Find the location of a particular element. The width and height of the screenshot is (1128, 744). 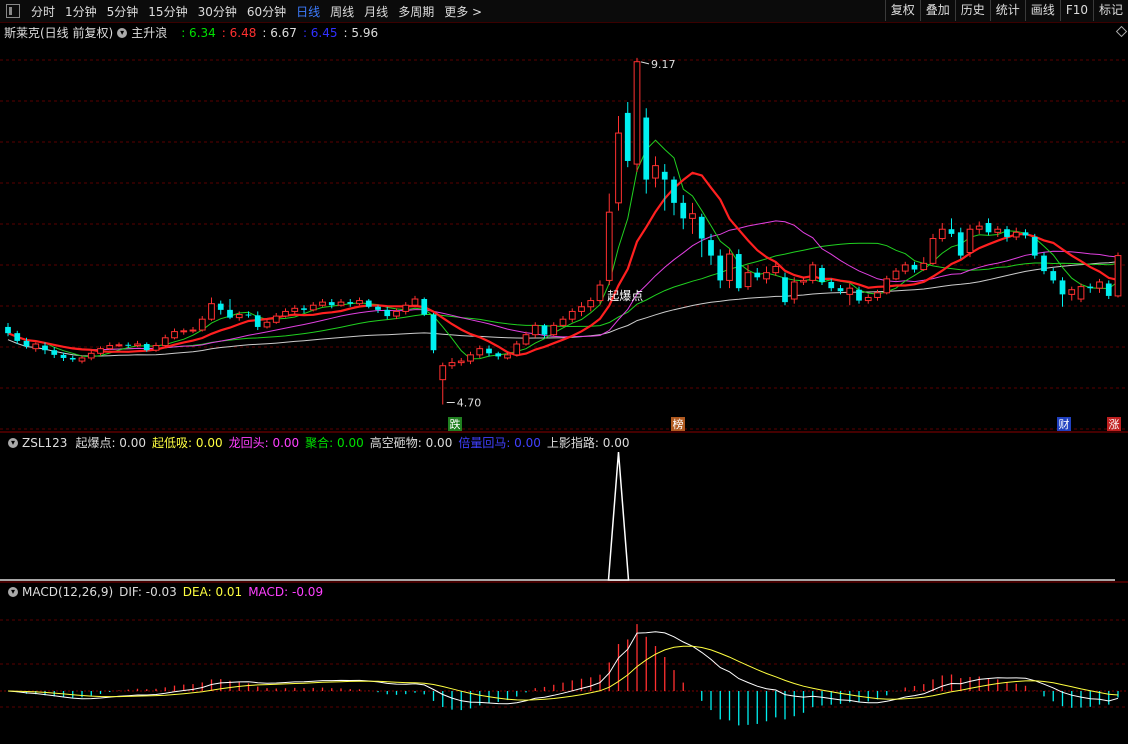

zsl-spike is located at coordinates (618, 516).